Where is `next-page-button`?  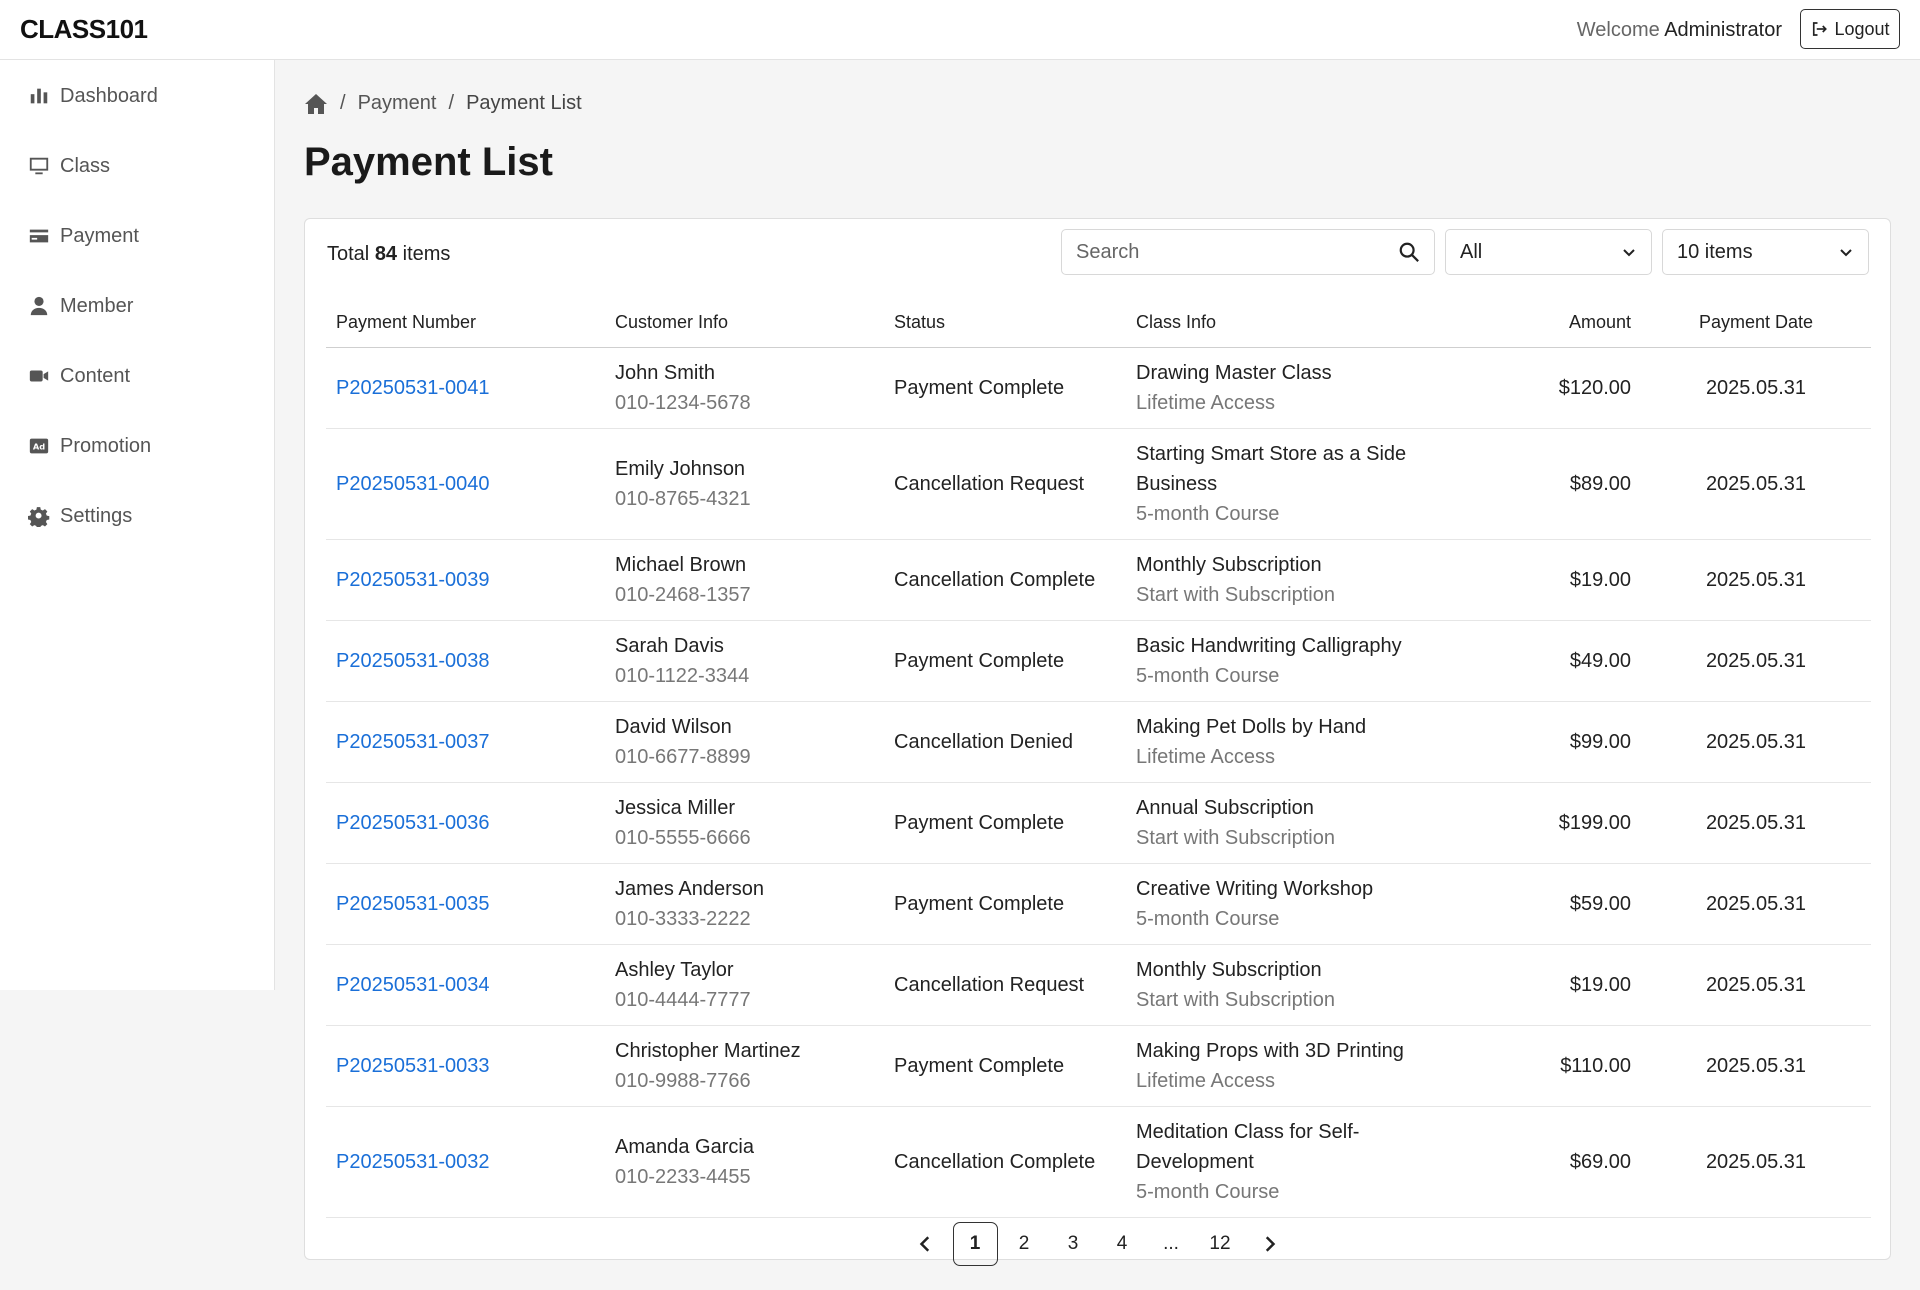
next-page-button is located at coordinates (1269, 1244).